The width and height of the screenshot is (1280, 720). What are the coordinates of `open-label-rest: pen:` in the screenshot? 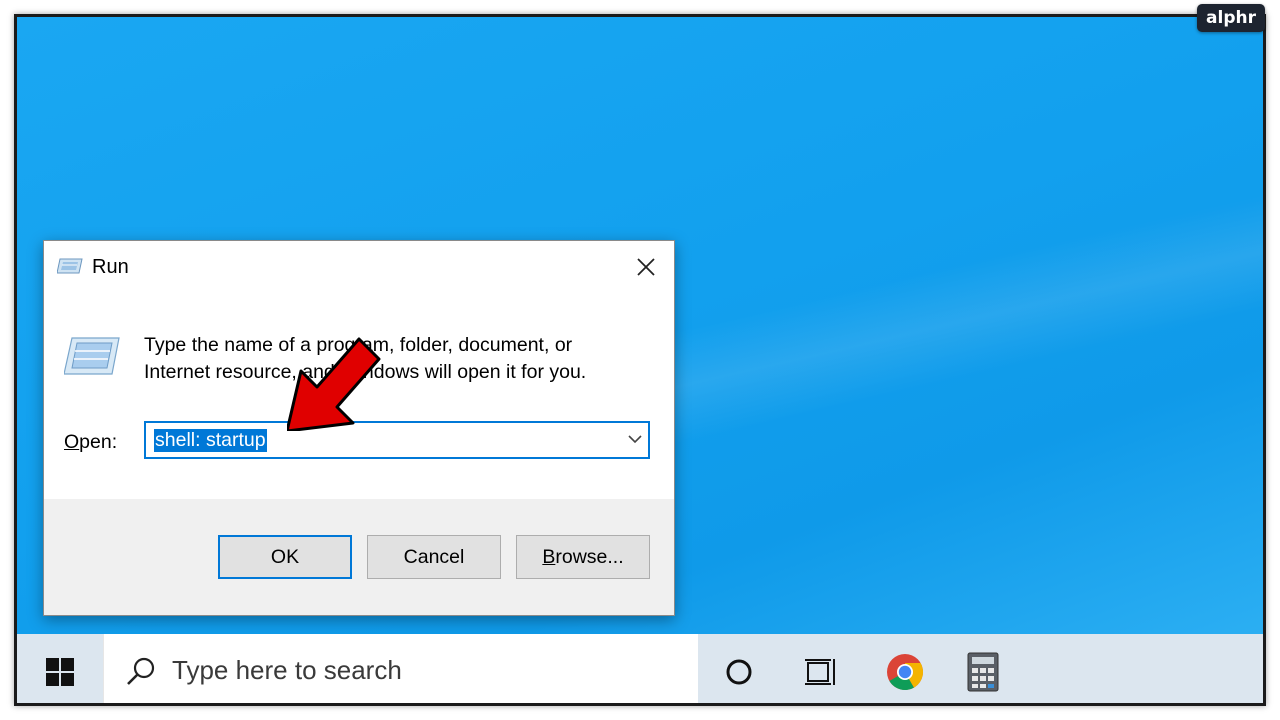 It's located at (98, 442).